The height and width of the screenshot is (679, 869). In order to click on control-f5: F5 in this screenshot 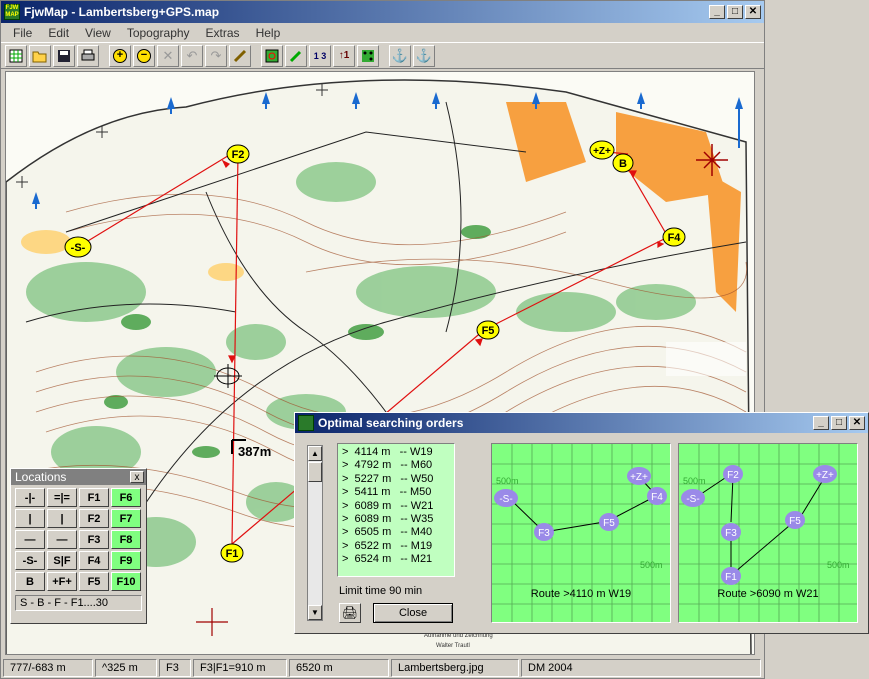, I will do `click(488, 330)`.